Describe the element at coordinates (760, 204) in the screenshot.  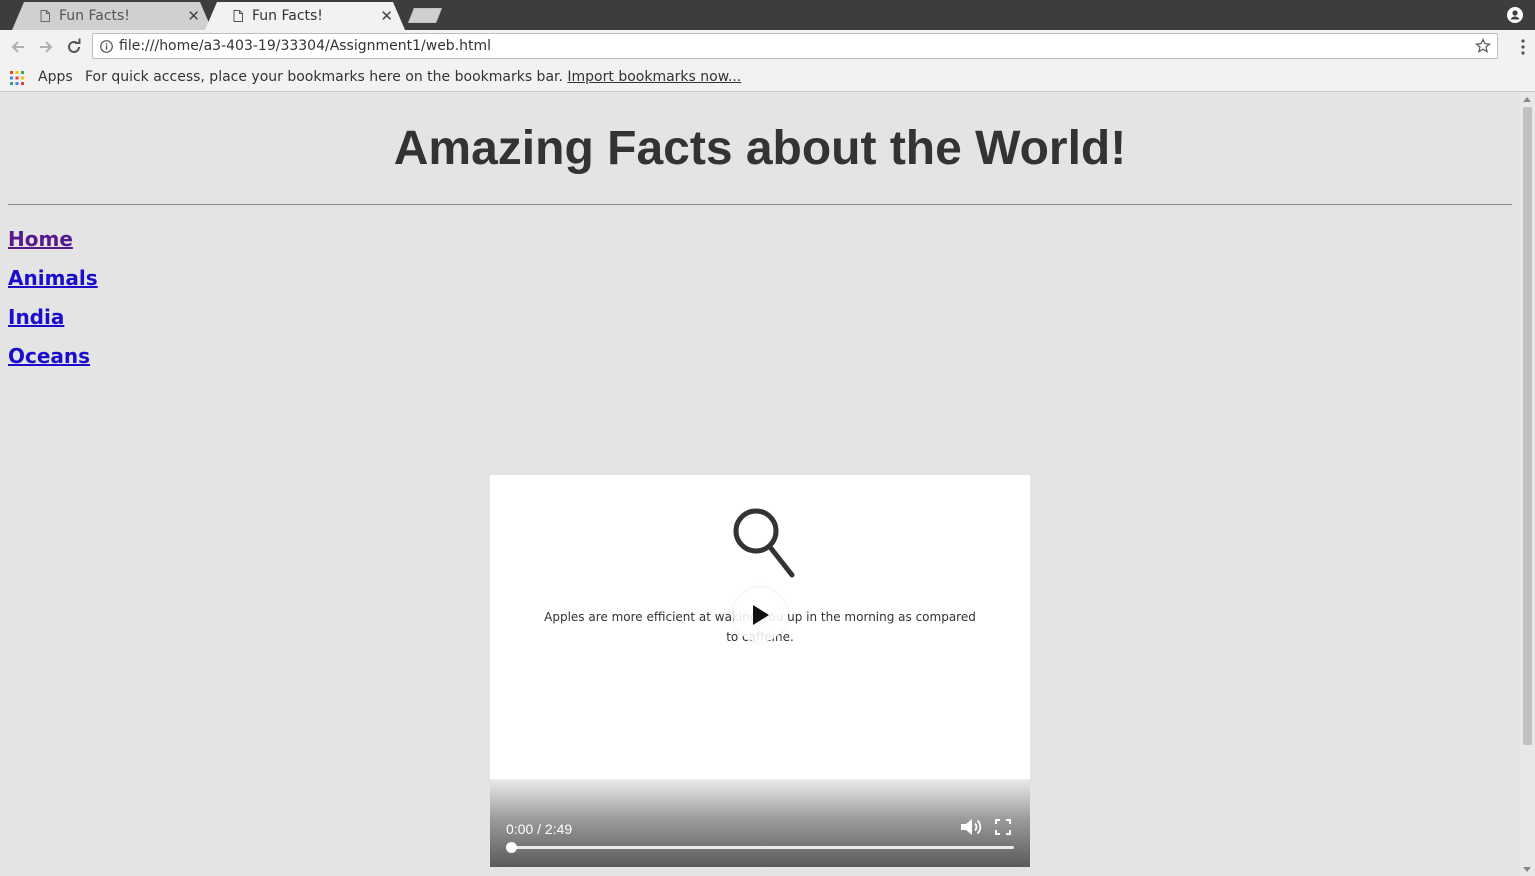
I see `divider` at that location.